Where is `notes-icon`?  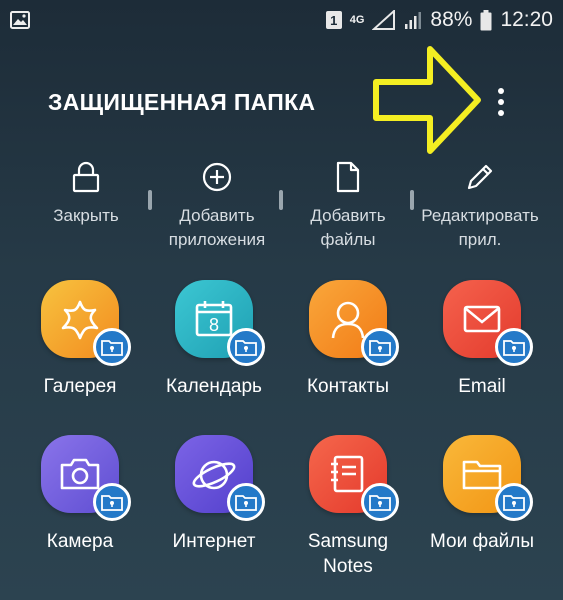
notes-icon is located at coordinates (354, 478).